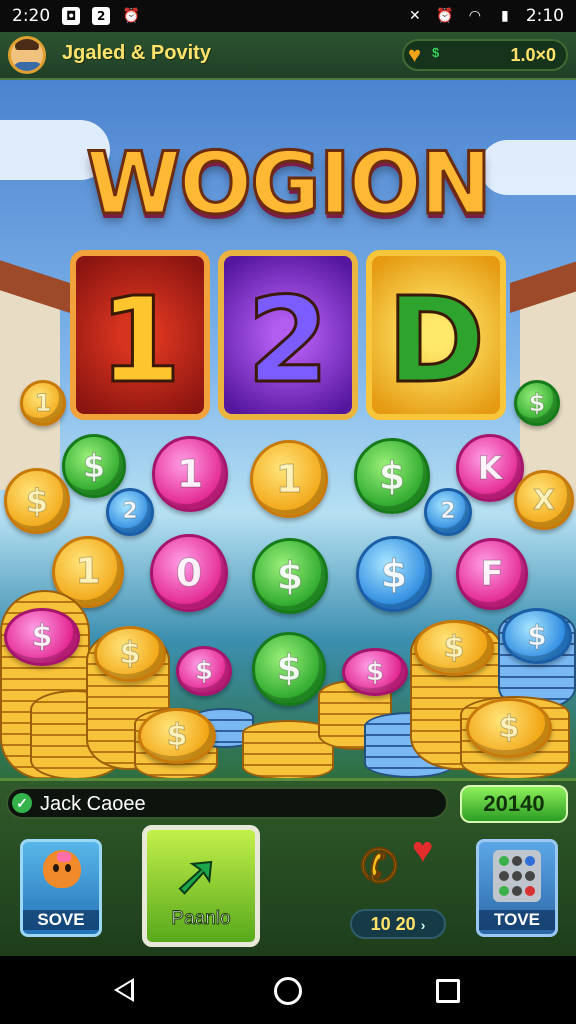  I want to click on back-icon, so click(124, 990).